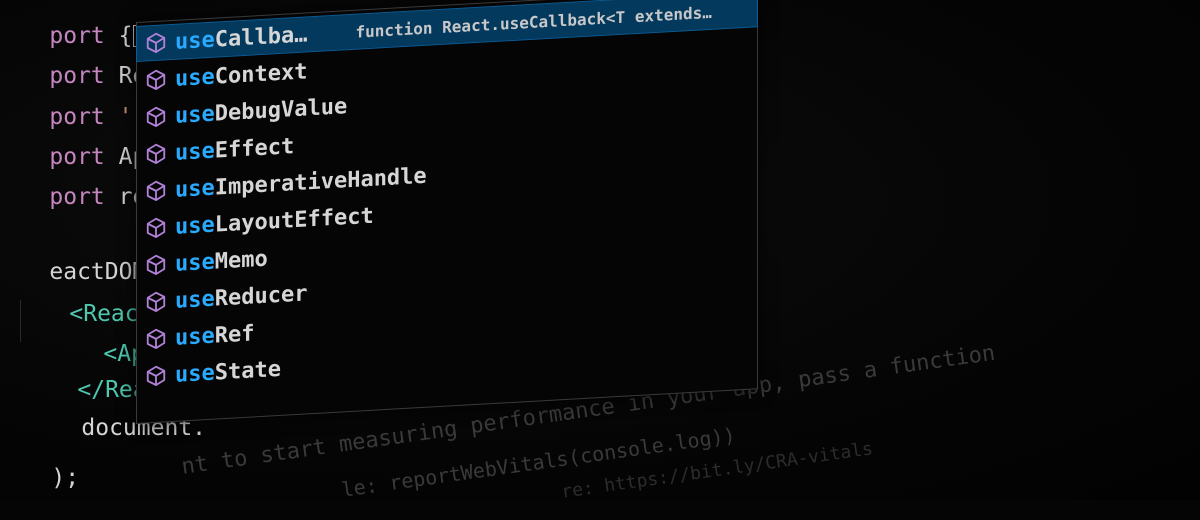 Image resolution: width=1200 pixels, height=520 pixels. What do you see at coordinates (39, 478) in the screenshot?
I see `code-line-11: );` at bounding box center [39, 478].